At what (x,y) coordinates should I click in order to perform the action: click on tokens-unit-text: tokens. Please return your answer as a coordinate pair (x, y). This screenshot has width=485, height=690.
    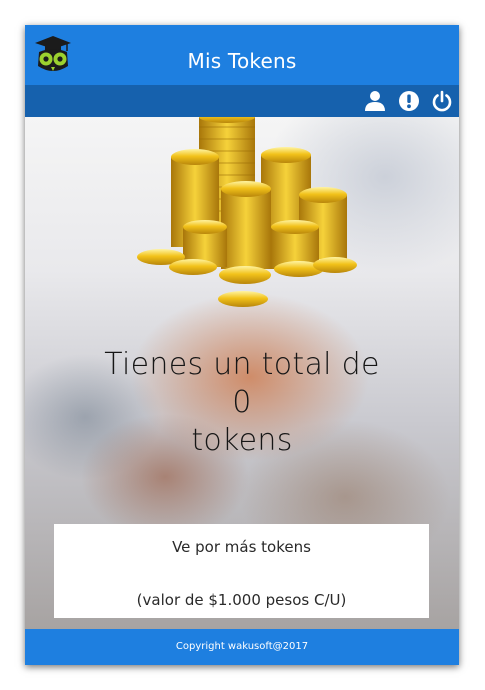
    Looking at the image, I should click on (242, 440).